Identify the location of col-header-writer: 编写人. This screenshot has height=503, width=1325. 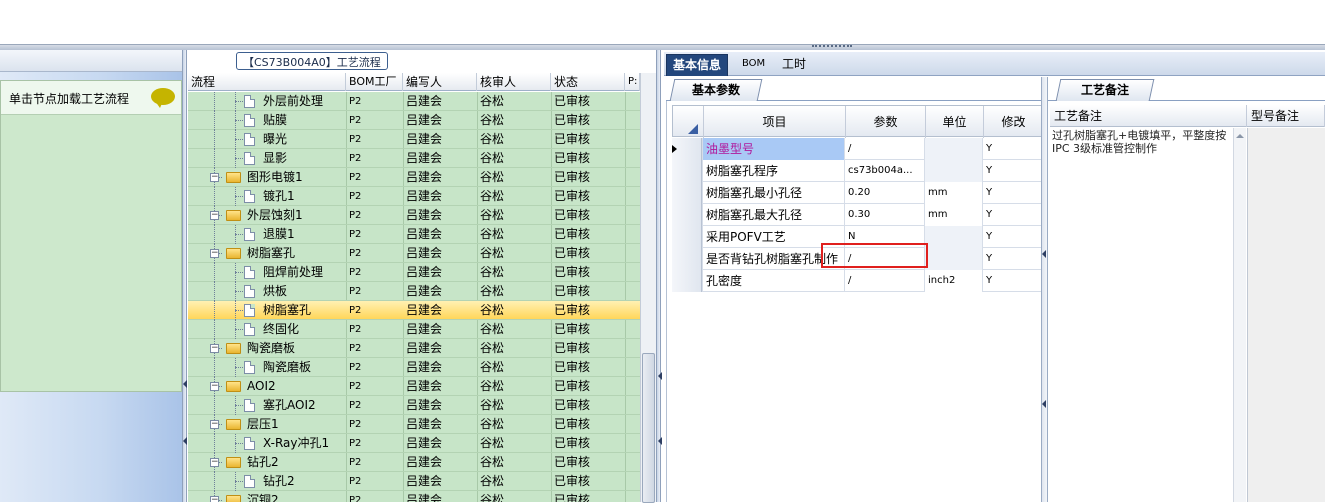
(440, 82).